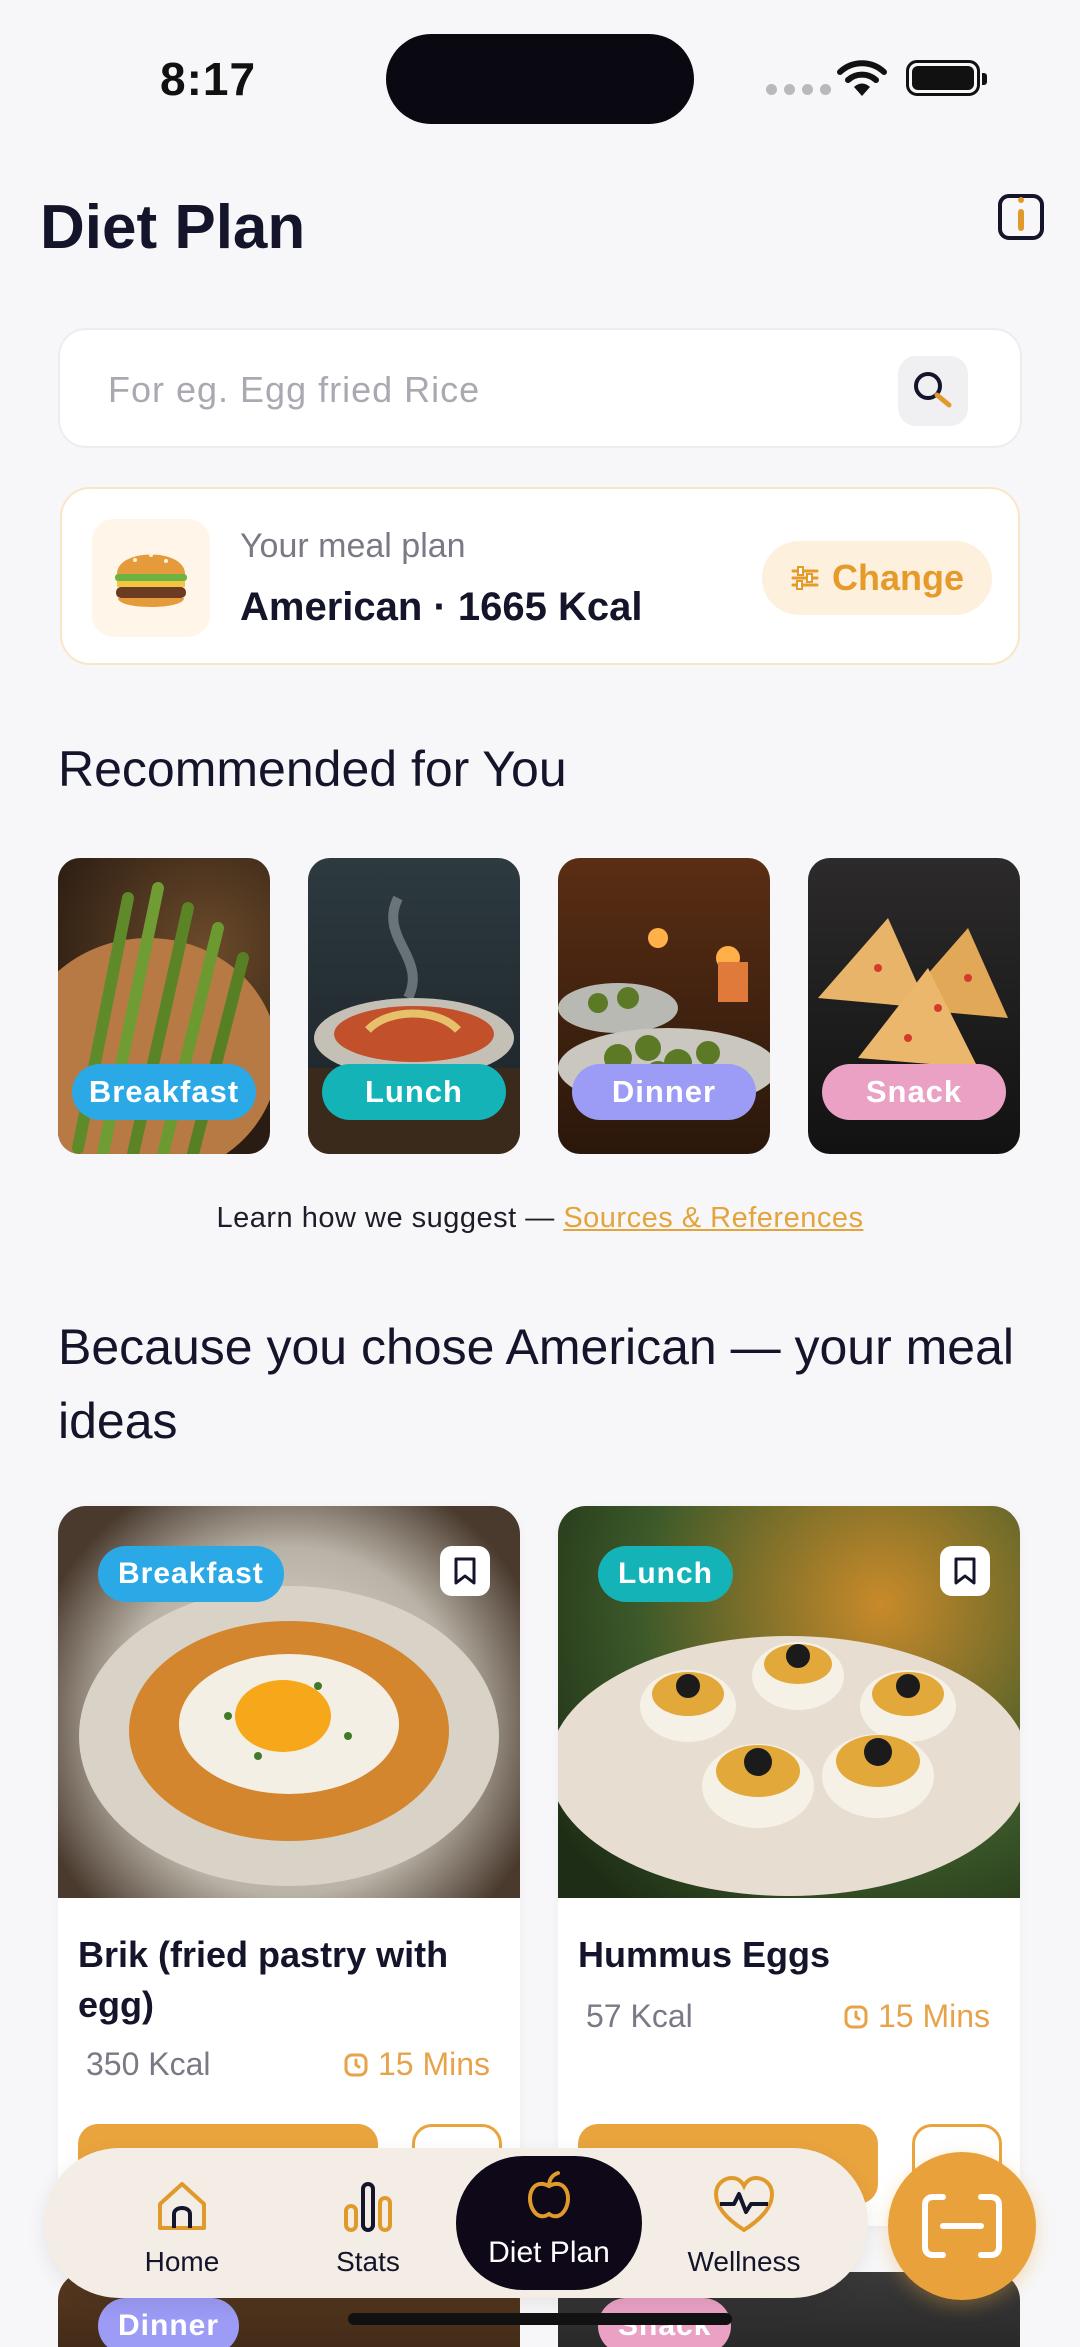 The width and height of the screenshot is (1080, 2347). Describe the element at coordinates (789, 1866) in the screenshot. I see `meal-card: Lunch Hummus Eggs 57 Kcal 15 Mins` at that location.